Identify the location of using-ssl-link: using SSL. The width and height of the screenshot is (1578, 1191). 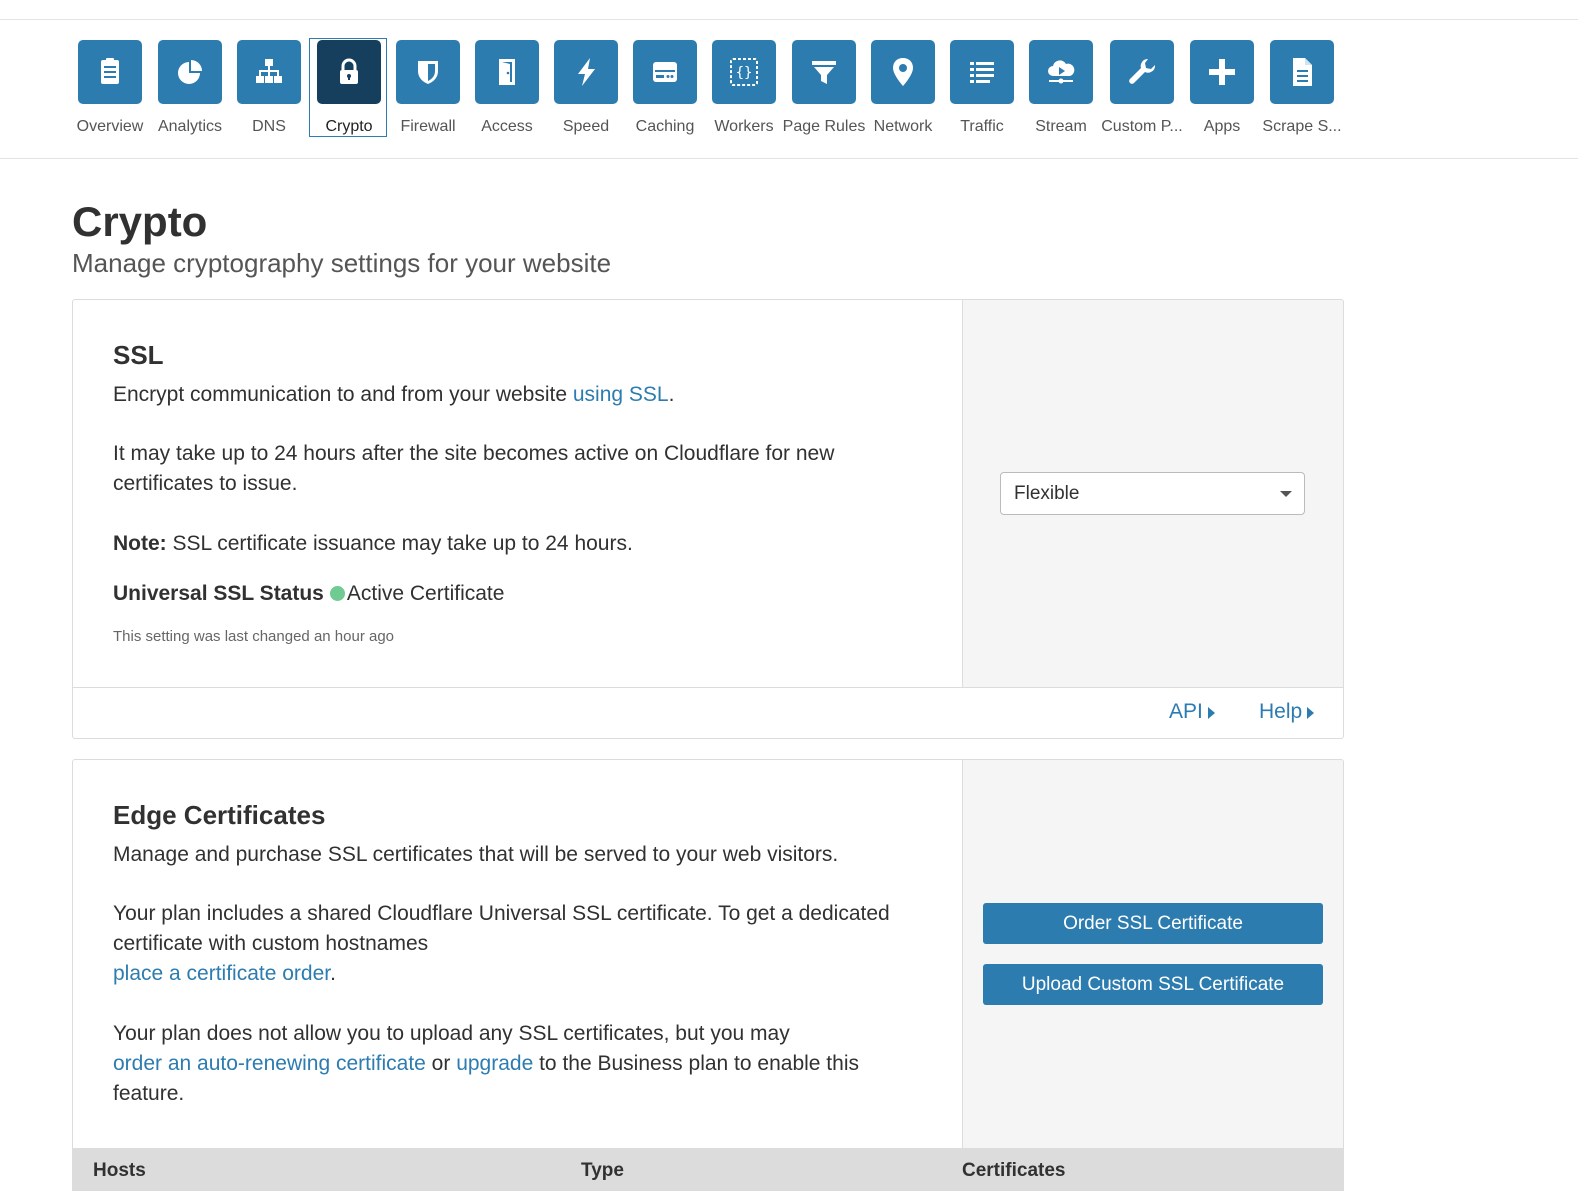
(621, 394).